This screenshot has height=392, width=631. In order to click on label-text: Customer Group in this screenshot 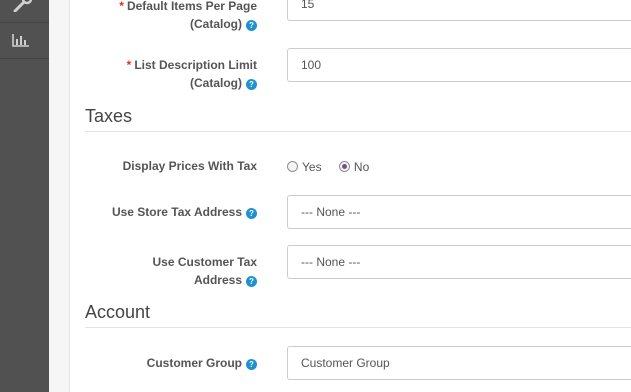, I will do `click(194, 363)`.